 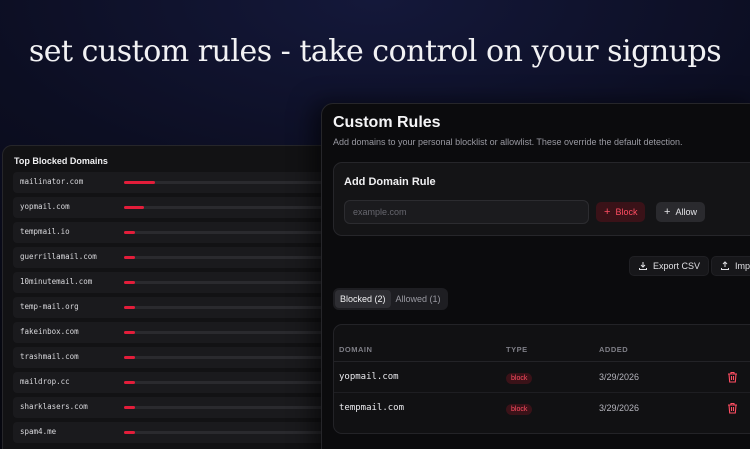 I want to click on rule-domain: tempmail.com, so click(x=372, y=408).